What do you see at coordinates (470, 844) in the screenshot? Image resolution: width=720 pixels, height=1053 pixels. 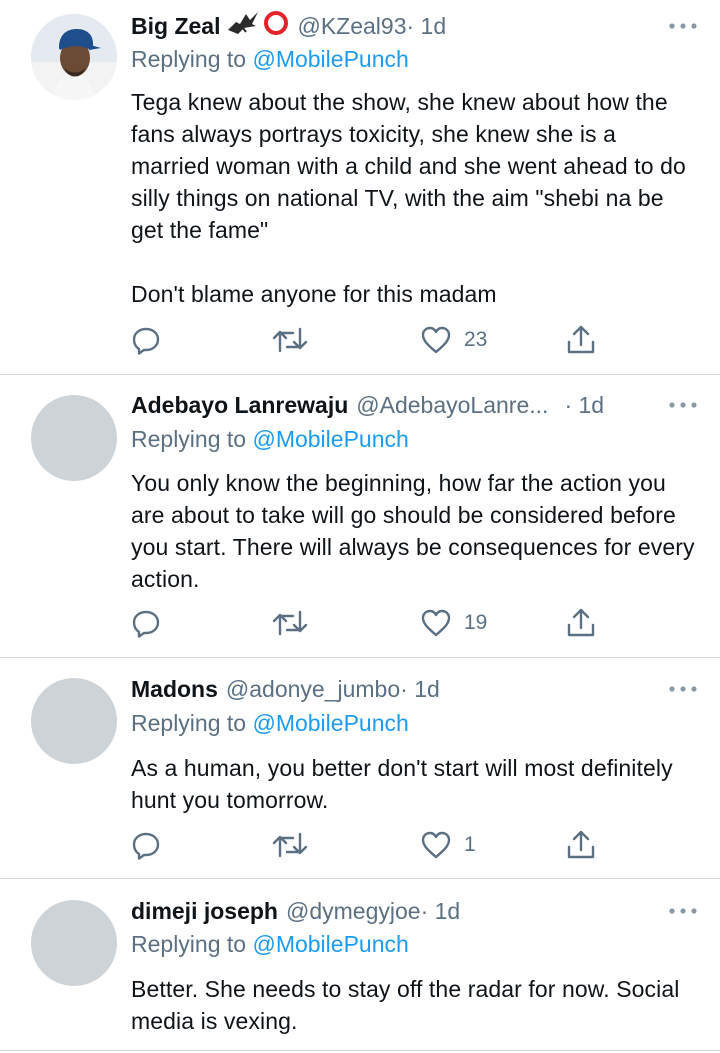 I see `like-count: 1` at bounding box center [470, 844].